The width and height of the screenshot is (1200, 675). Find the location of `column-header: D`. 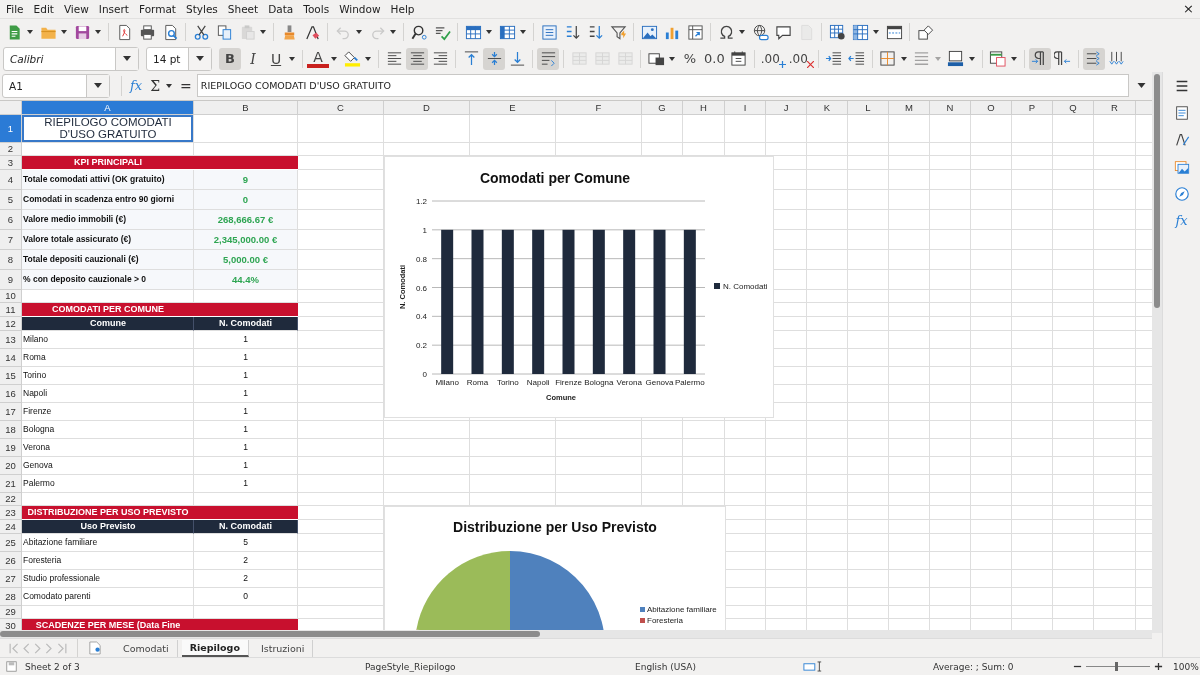

column-header: D is located at coordinates (427, 107).